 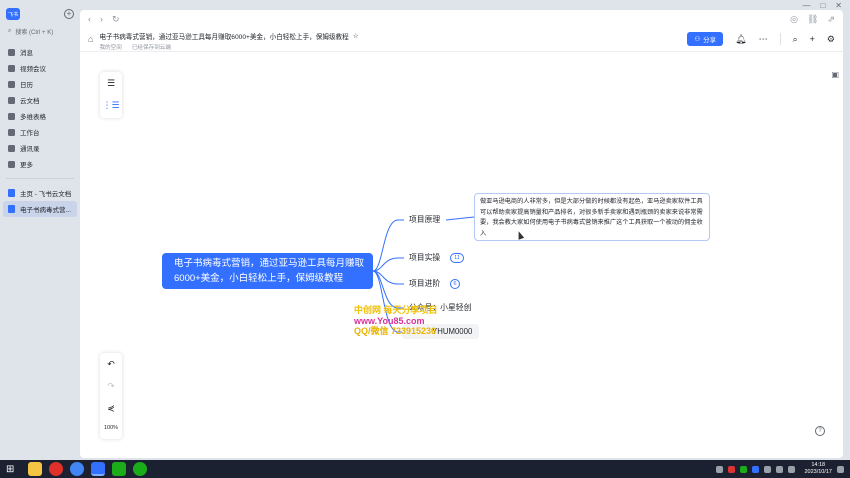 What do you see at coordinates (11, 68) in the screenshot?
I see `video-icon` at bounding box center [11, 68].